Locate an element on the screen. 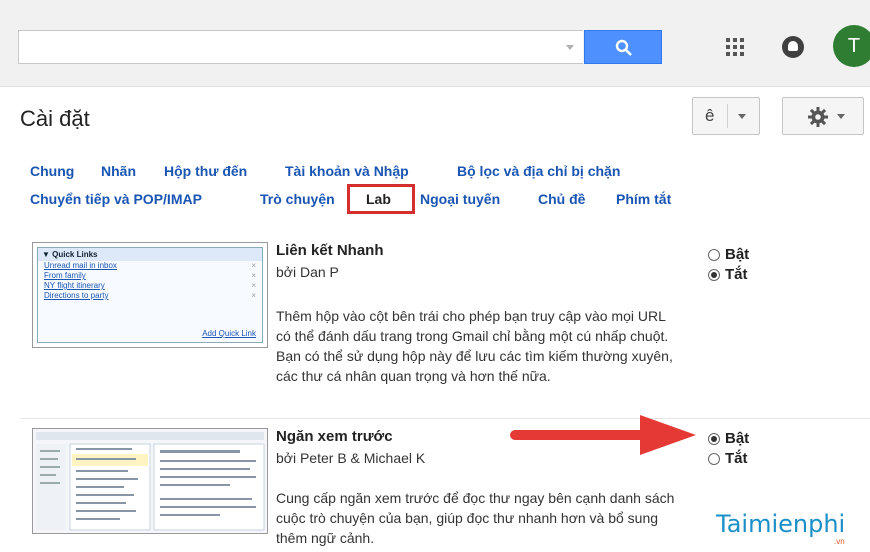 The width and height of the screenshot is (870, 552). settings-gear-button is located at coordinates (823, 116).